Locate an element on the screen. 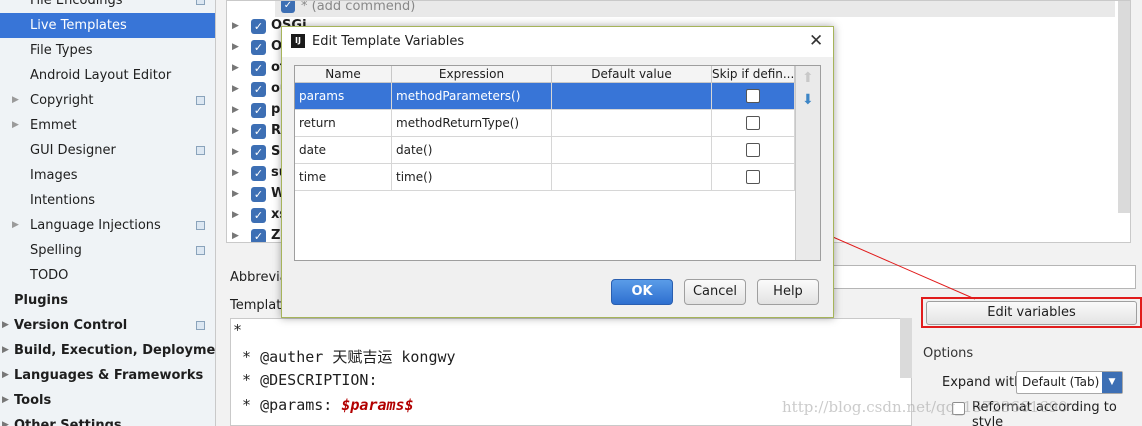  table-toolbar: ⬆ ⬇ is located at coordinates (807, 163).